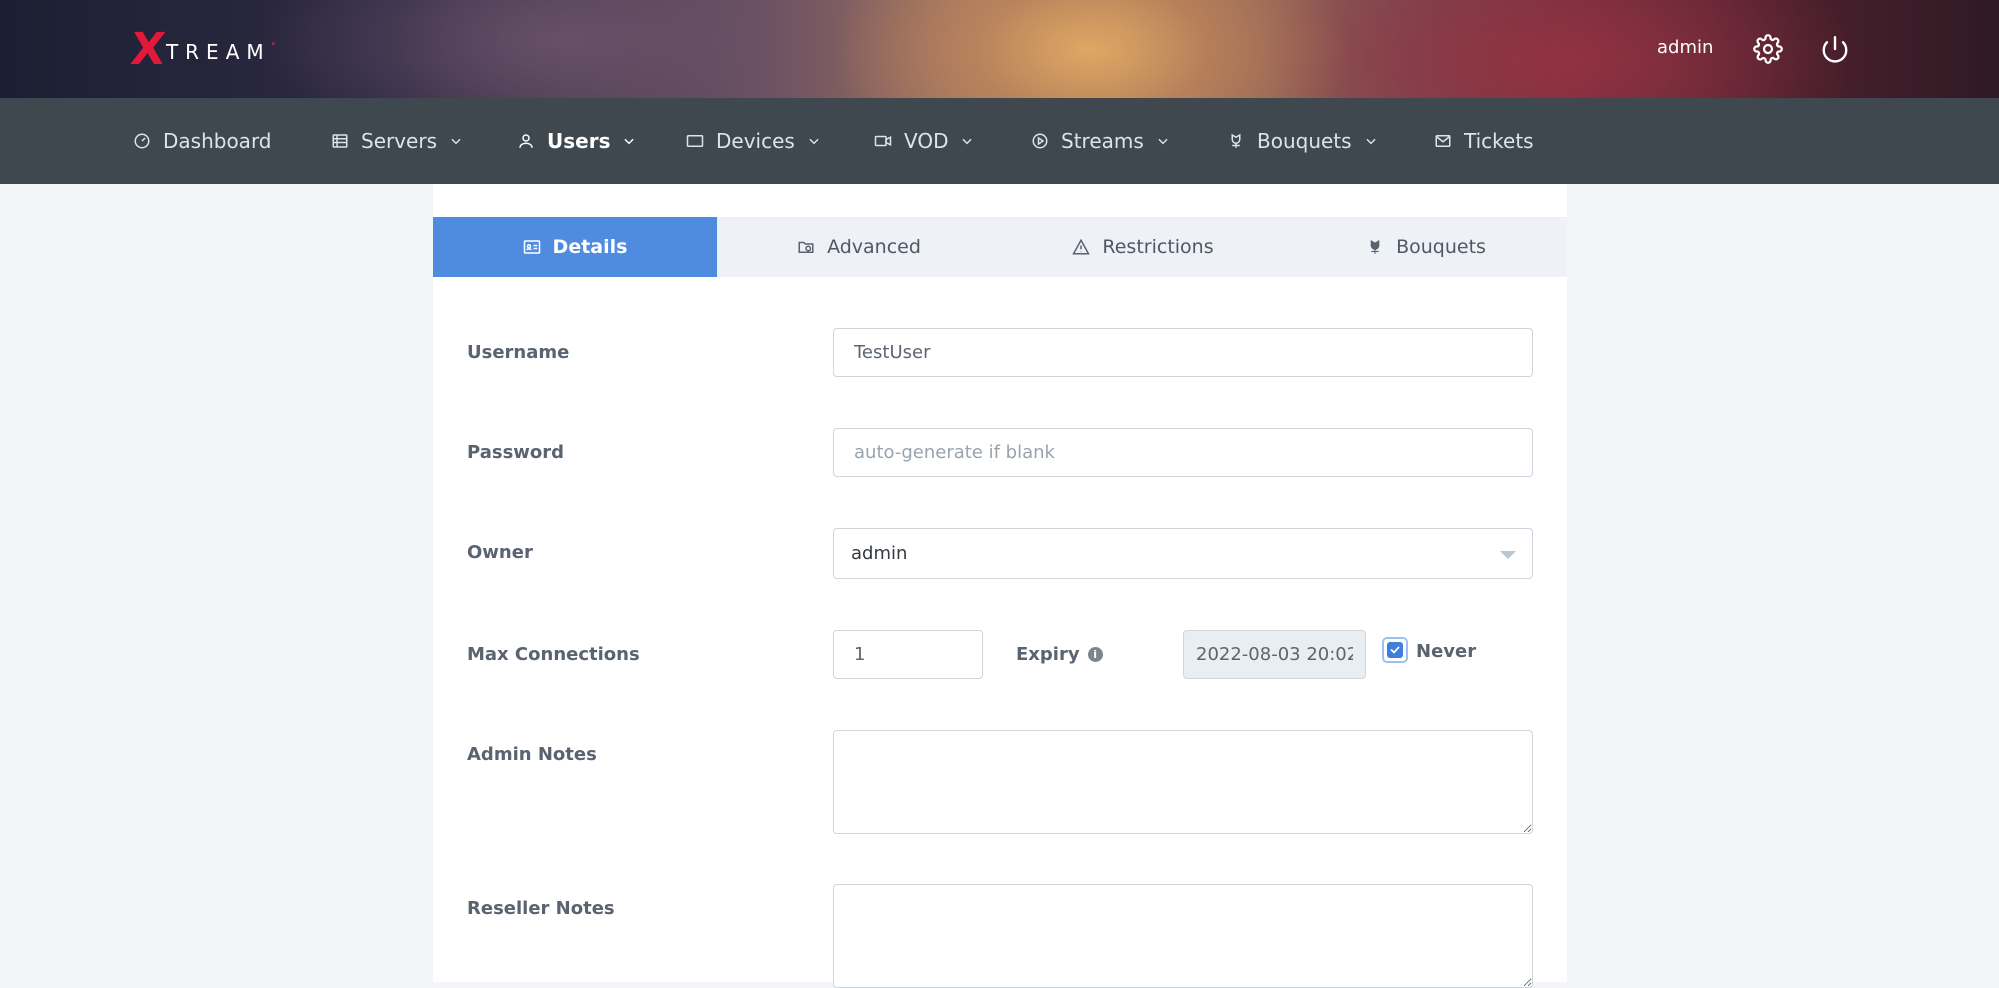 The height and width of the screenshot is (988, 1999). What do you see at coordinates (532, 754) in the screenshot?
I see `admin-notes-label: Admin Notes` at bounding box center [532, 754].